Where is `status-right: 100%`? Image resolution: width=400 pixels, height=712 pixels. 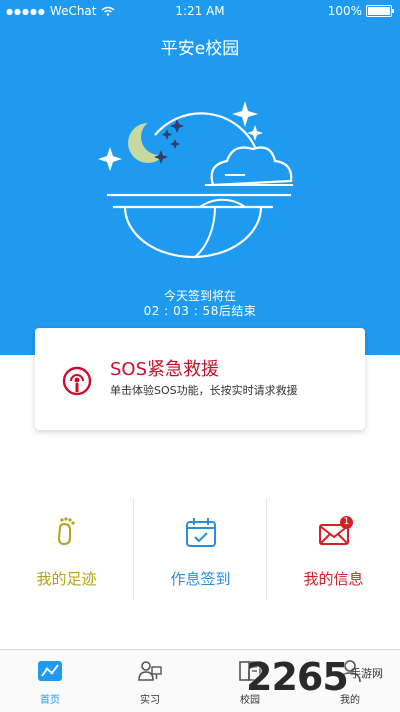
status-right: 100% is located at coordinates (360, 11).